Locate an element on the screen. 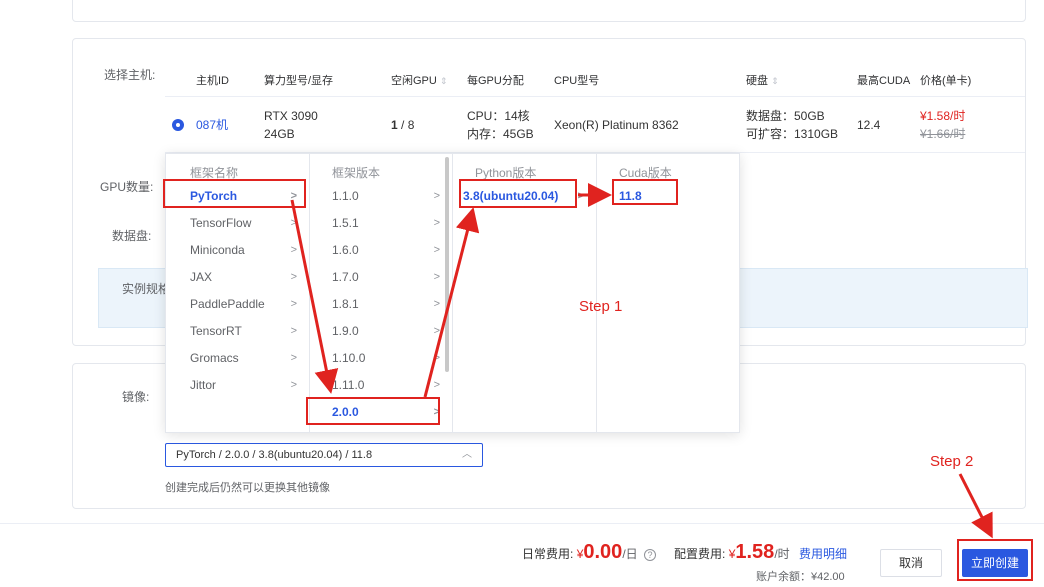 Image resolution: width=1044 pixels, height=587 pixels. table-header-divider is located at coordinates (595, 96).